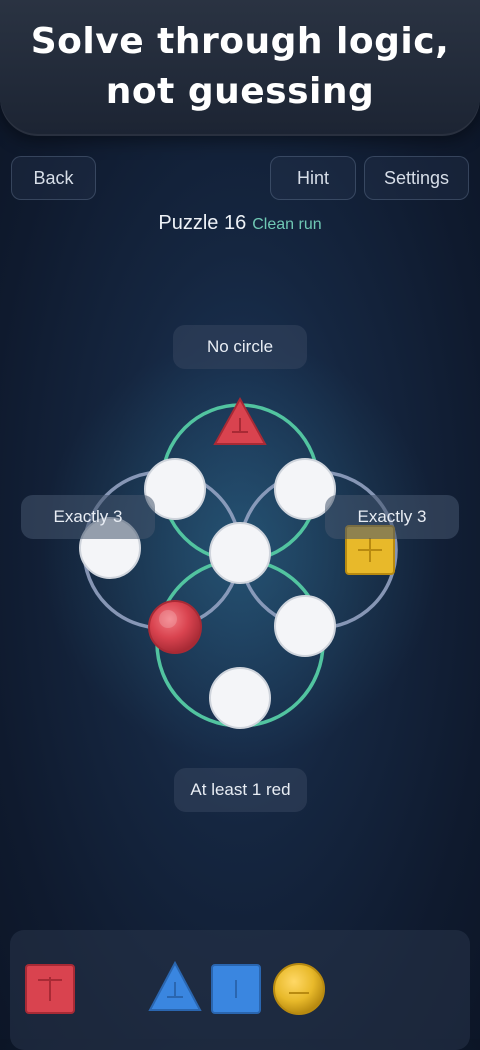 The height and width of the screenshot is (1050, 480). Describe the element at coordinates (50, 989) in the screenshot. I see `square-red-icon` at that location.